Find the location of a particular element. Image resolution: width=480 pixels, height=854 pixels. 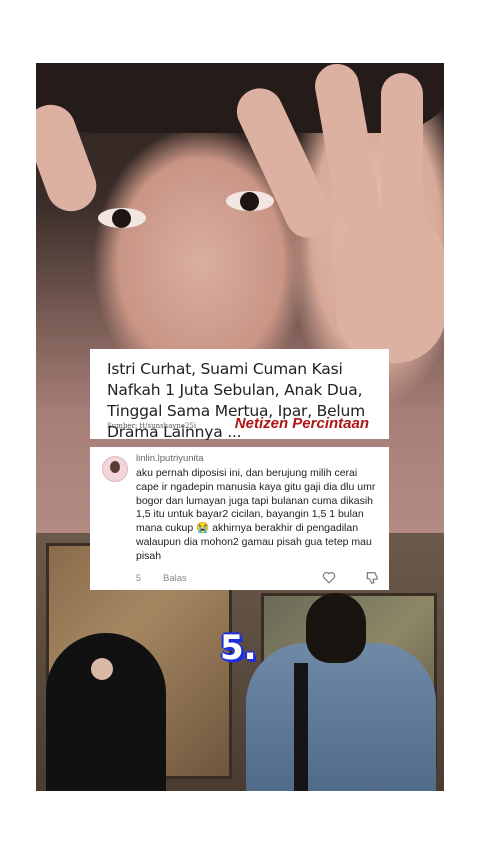

person-denim-jacket is located at coordinates (341, 717).